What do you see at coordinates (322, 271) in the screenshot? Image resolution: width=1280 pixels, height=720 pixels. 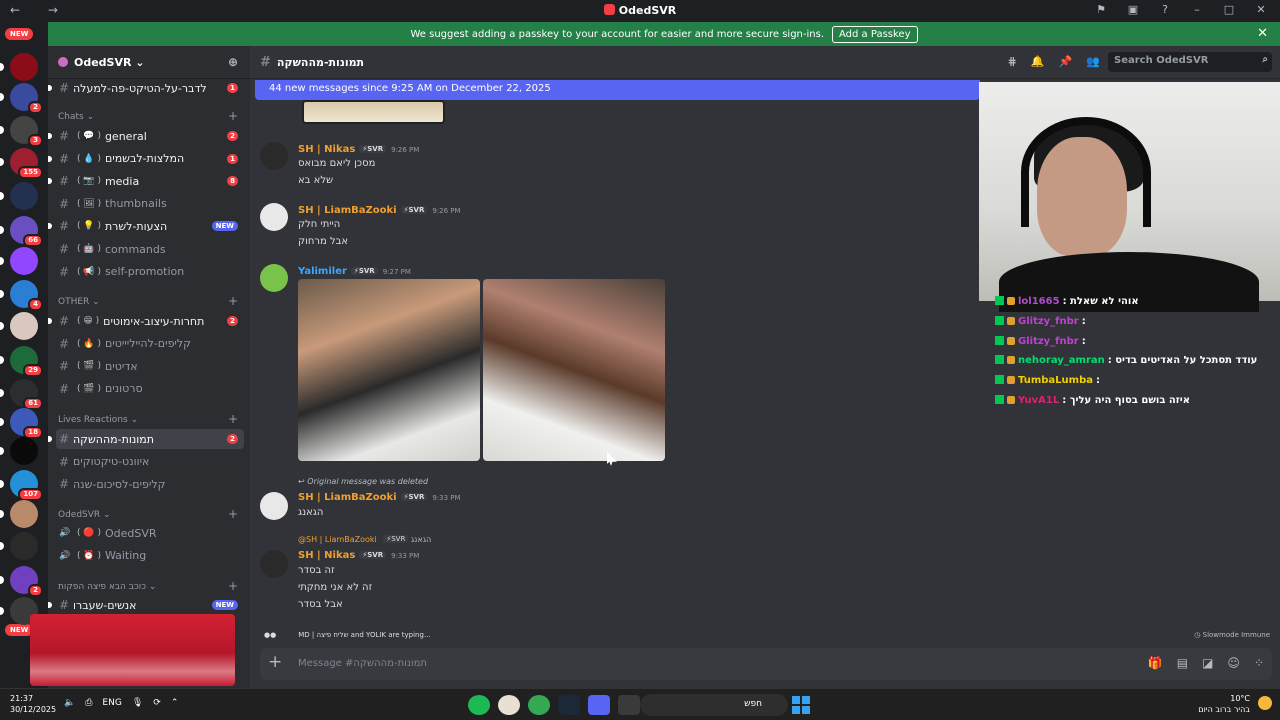 I see `author-name: Yalimiler` at bounding box center [322, 271].